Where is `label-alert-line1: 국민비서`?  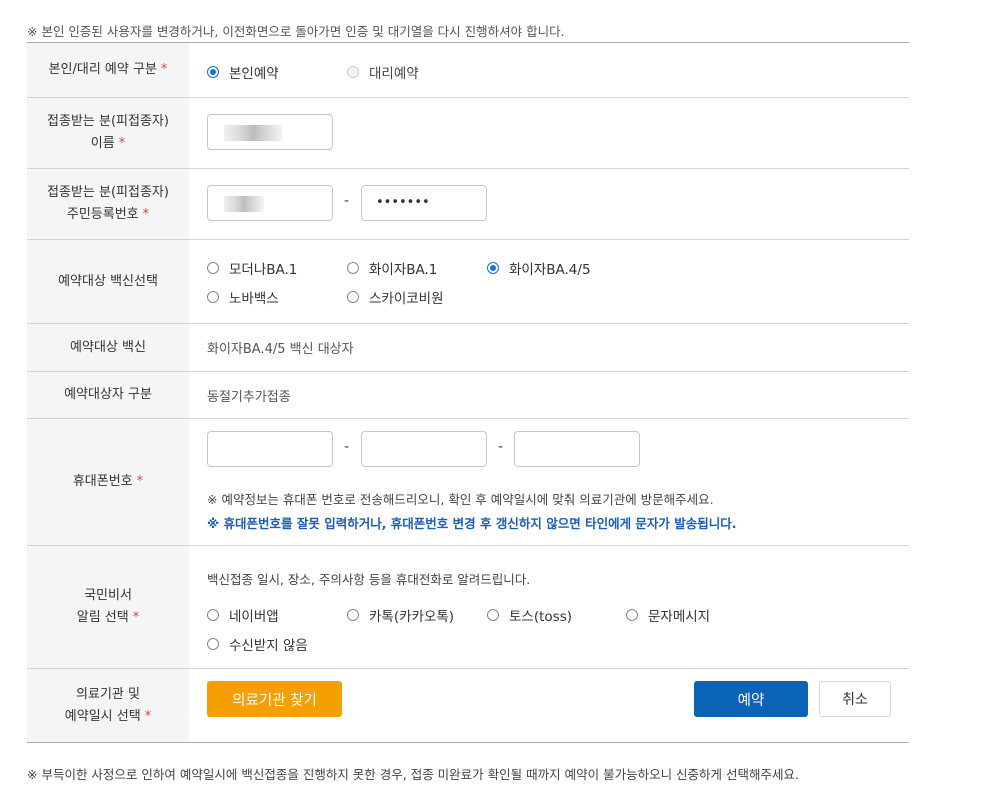
label-alert-line1: 국민비서 is located at coordinates (108, 595).